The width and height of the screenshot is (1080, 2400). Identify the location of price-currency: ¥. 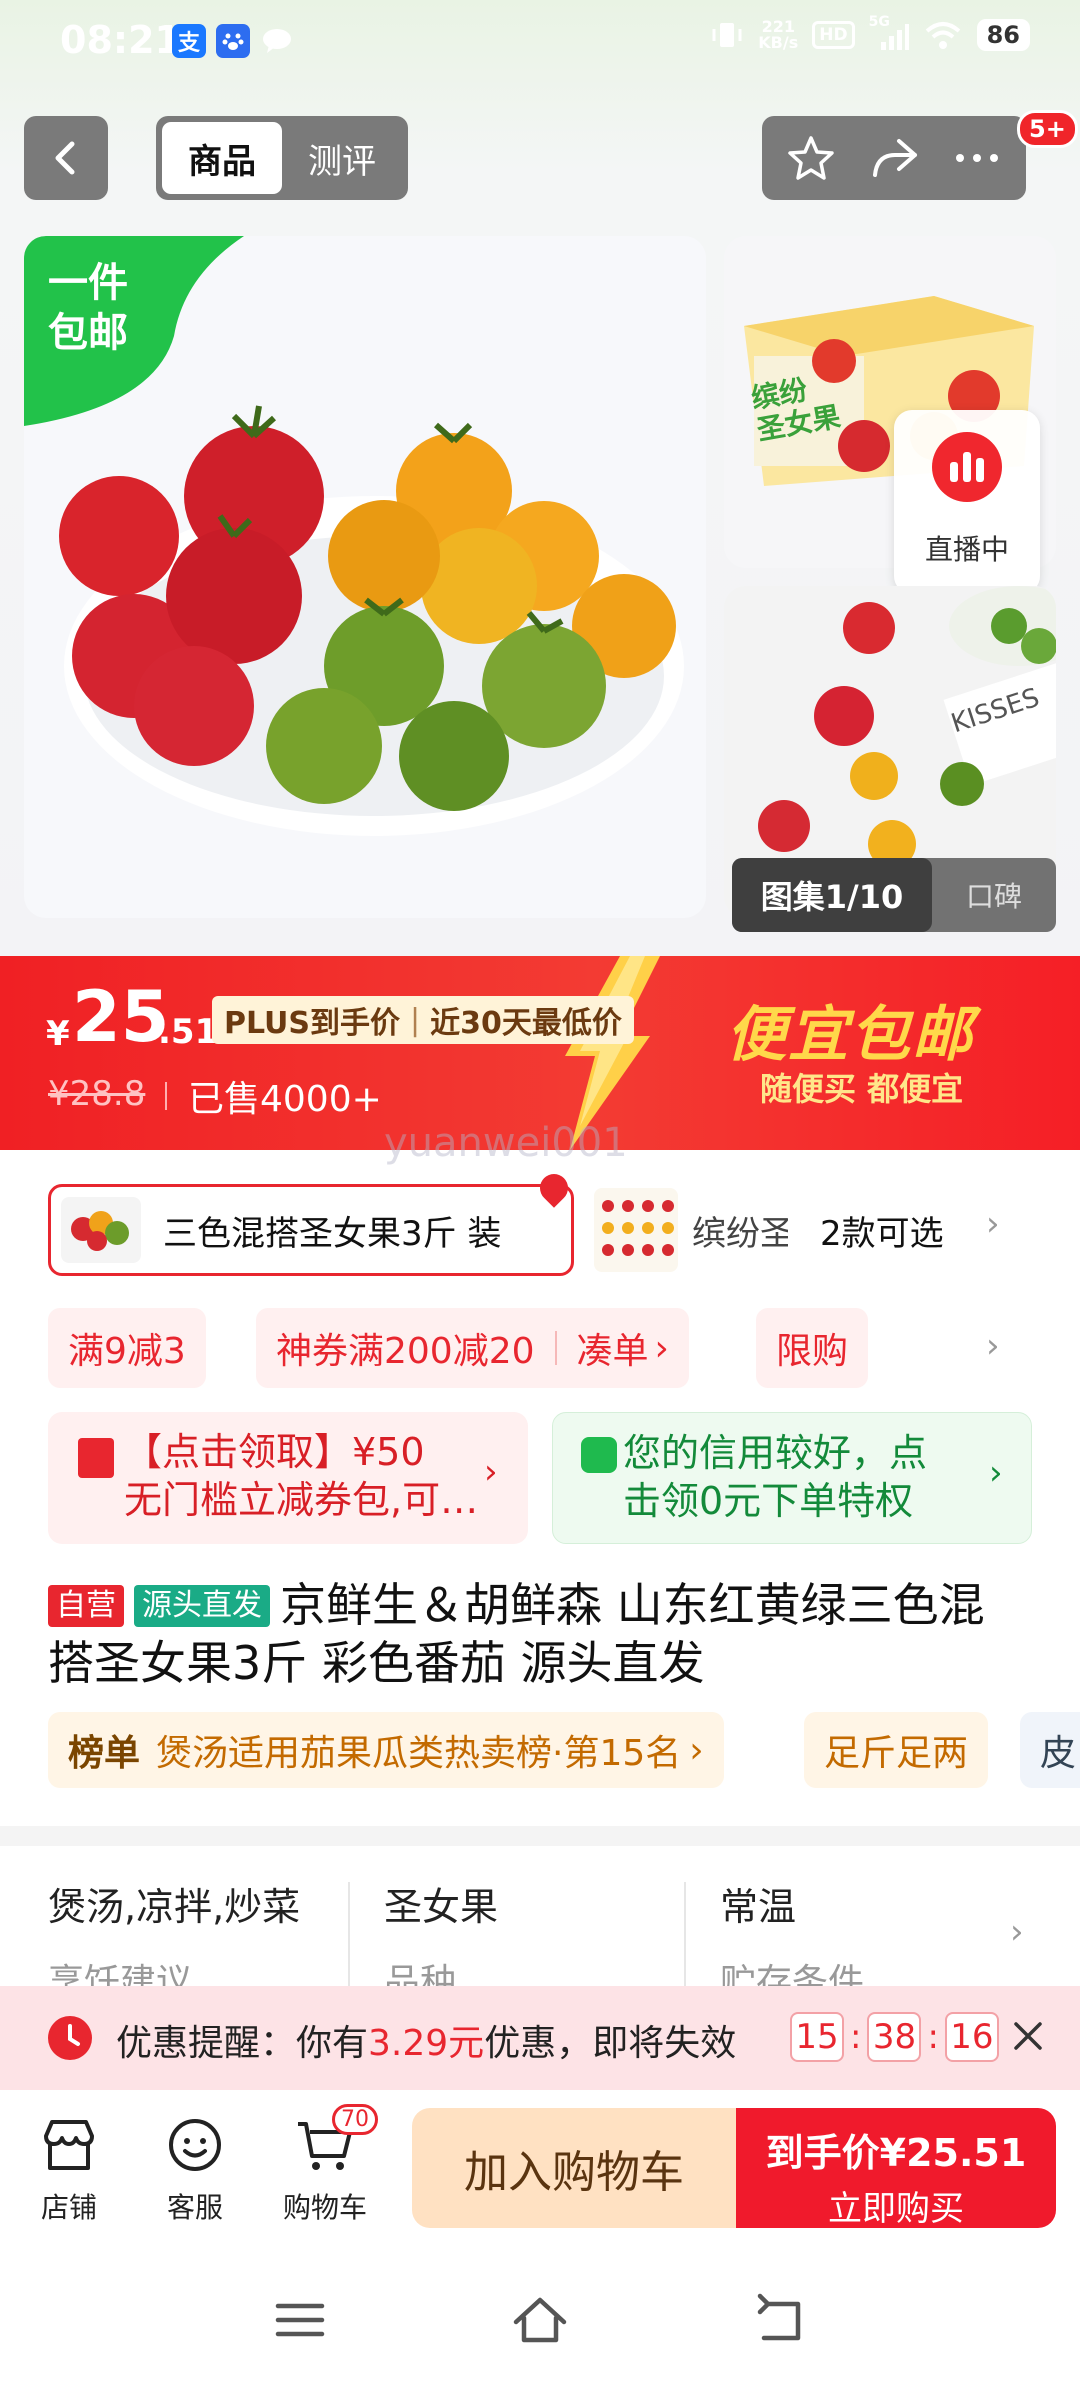
(58, 1034).